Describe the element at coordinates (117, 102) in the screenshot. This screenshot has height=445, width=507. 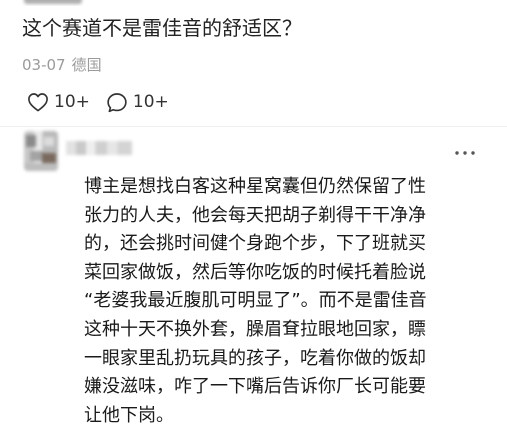
I see `comment-bubble-icon` at that location.